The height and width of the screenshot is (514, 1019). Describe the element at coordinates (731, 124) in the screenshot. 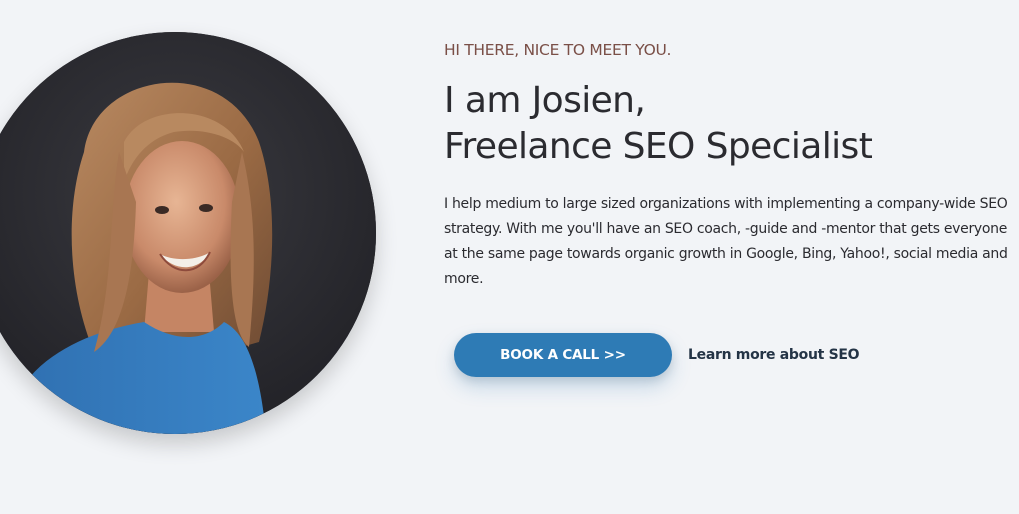

I see `page-title: I am Josien, Freelance SEO Specialist` at that location.